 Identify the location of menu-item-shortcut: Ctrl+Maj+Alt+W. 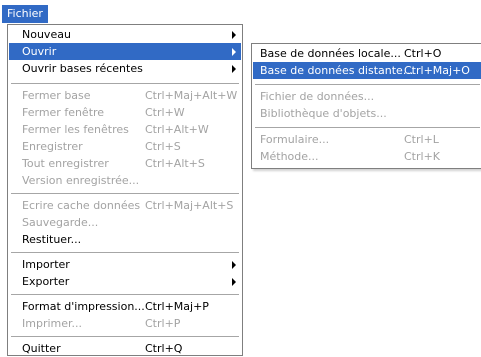
(191, 95).